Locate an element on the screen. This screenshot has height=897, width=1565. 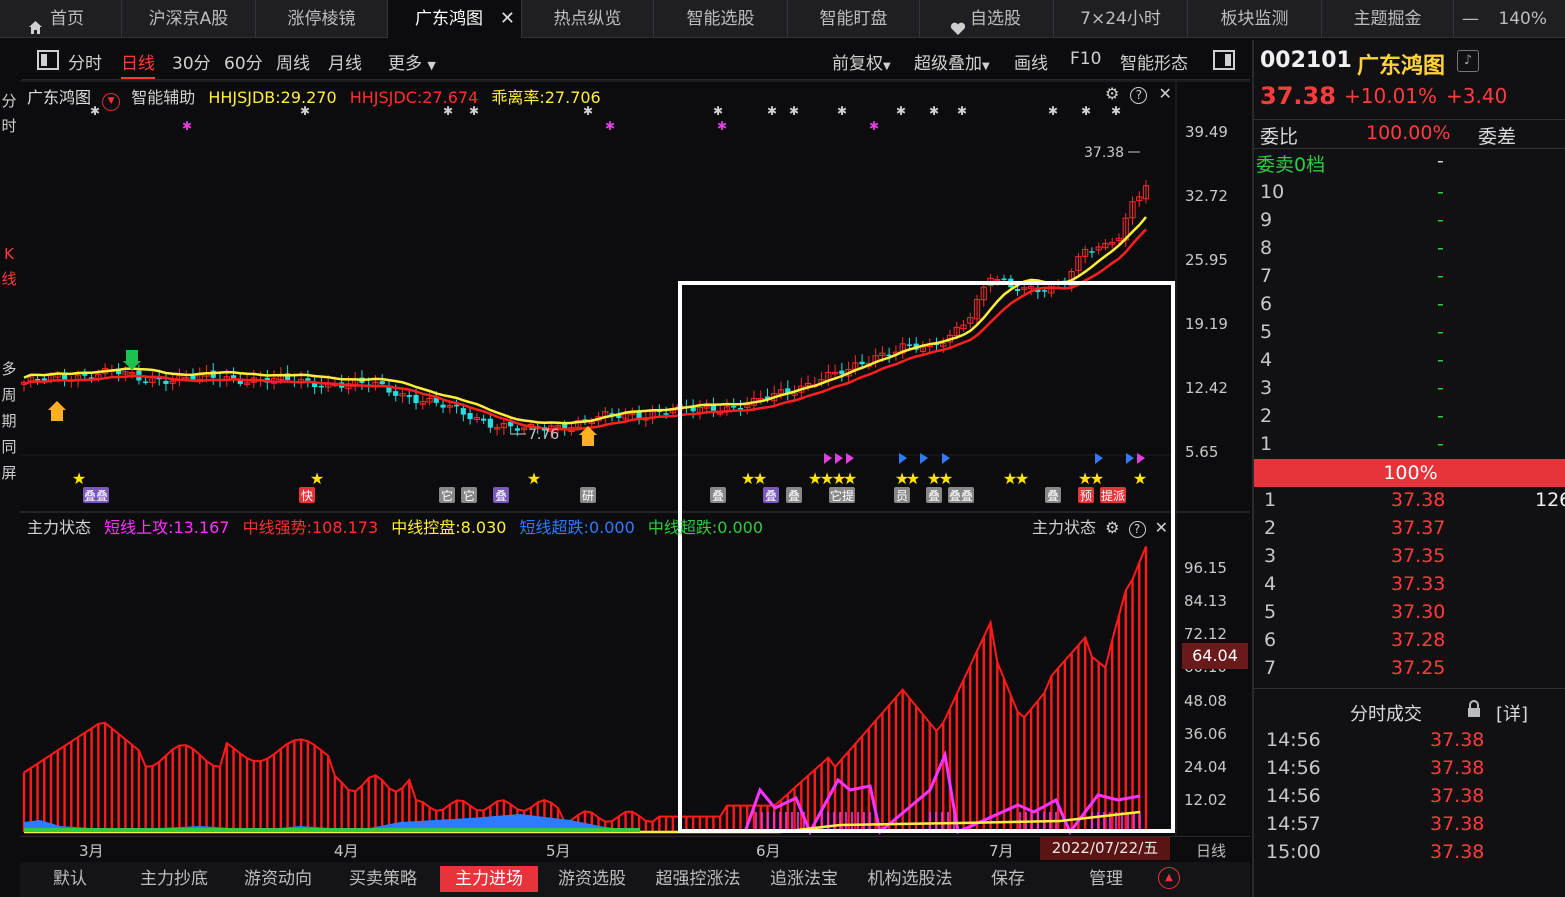
weibi-label: 委比 is located at coordinates (1279, 137).